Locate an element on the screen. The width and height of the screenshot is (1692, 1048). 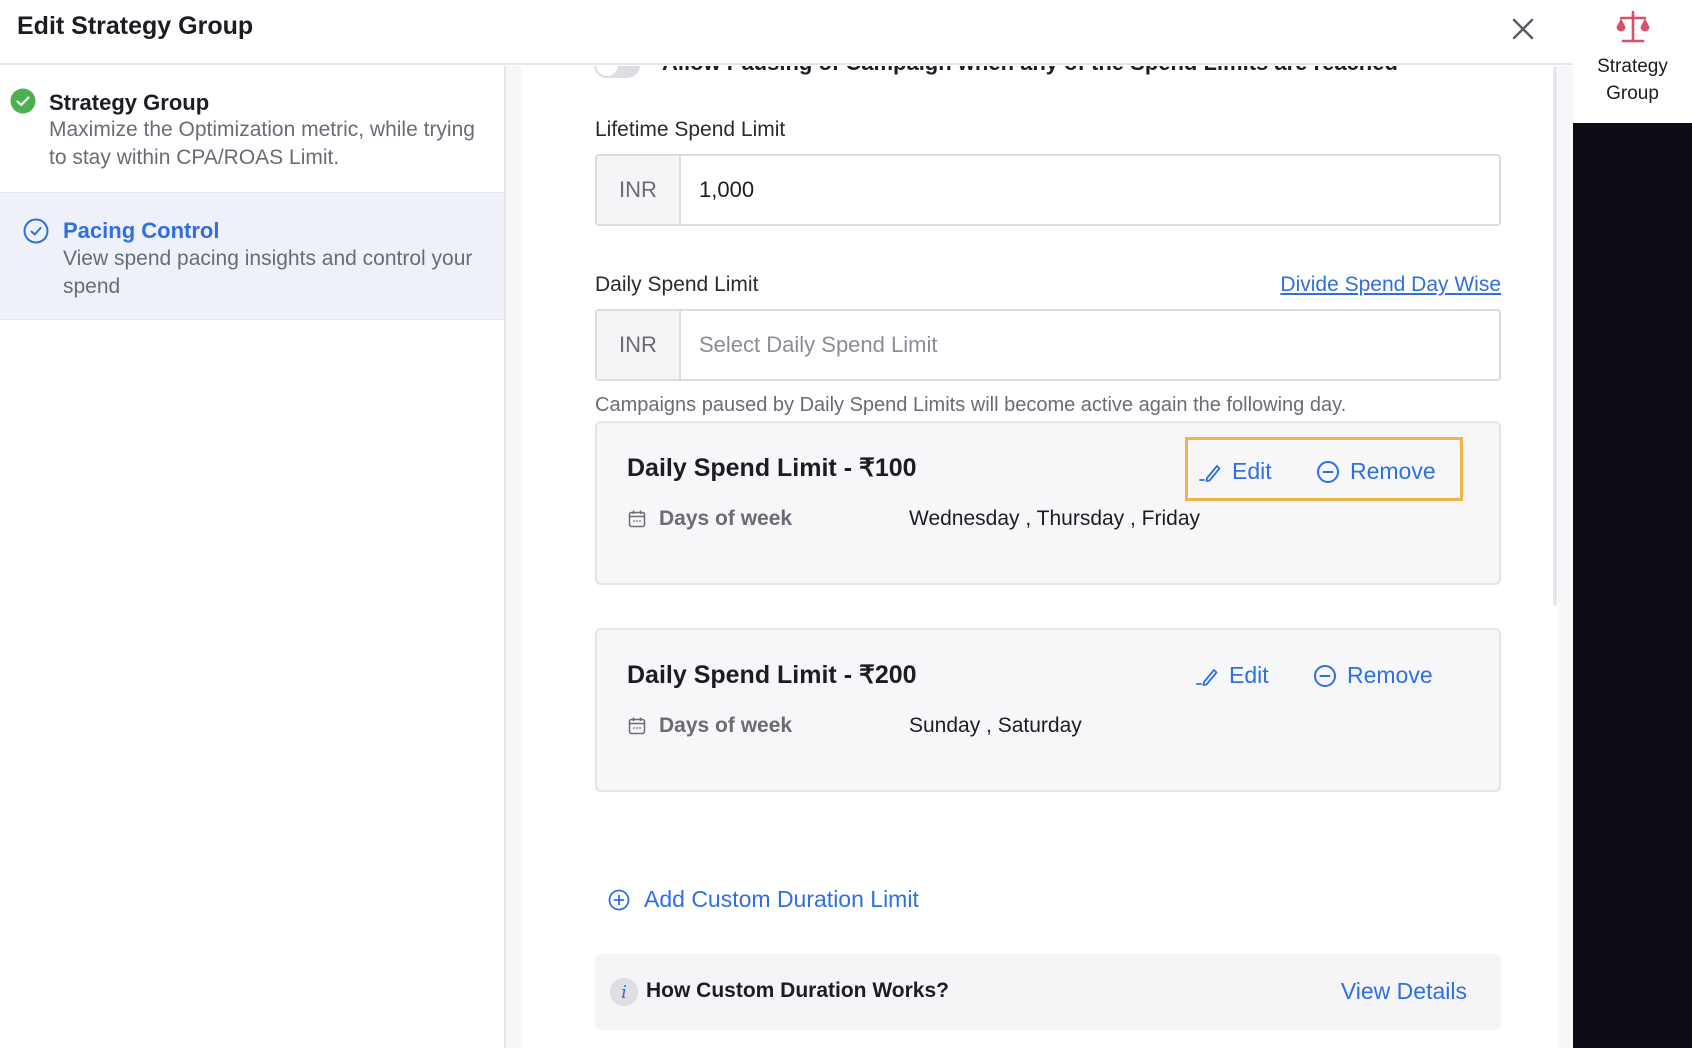
daily-spend-input-group: INR is located at coordinates (1048, 345).